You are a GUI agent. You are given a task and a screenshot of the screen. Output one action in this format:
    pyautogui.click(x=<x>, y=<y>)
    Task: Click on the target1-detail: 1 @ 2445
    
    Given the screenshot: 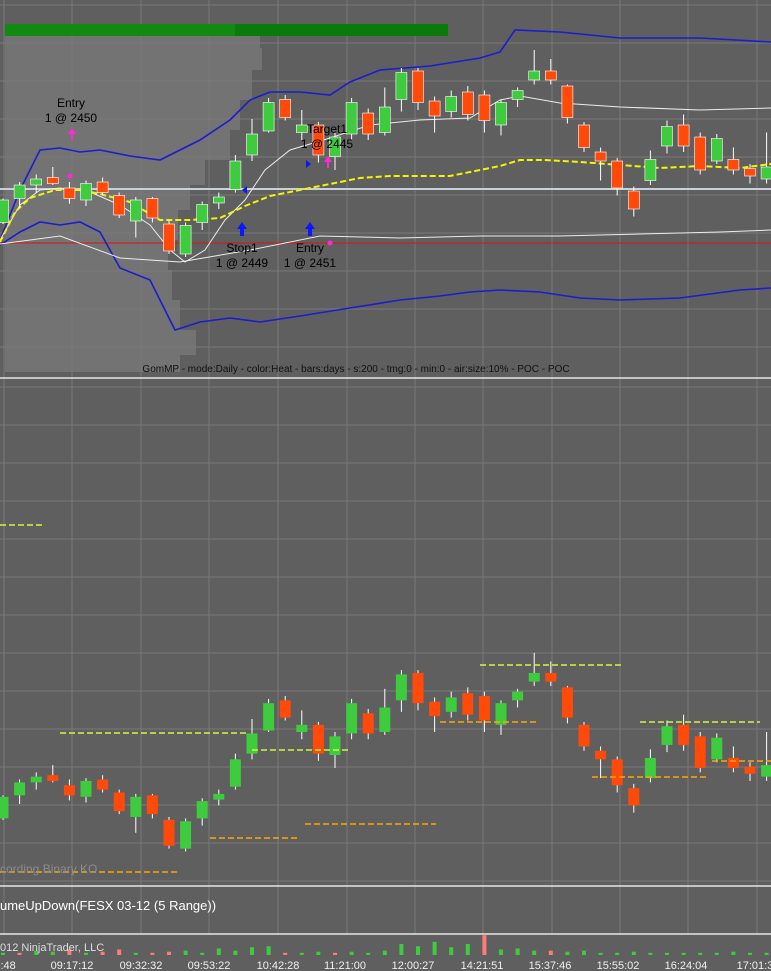 What is the action you would take?
    pyautogui.click(x=327, y=144)
    